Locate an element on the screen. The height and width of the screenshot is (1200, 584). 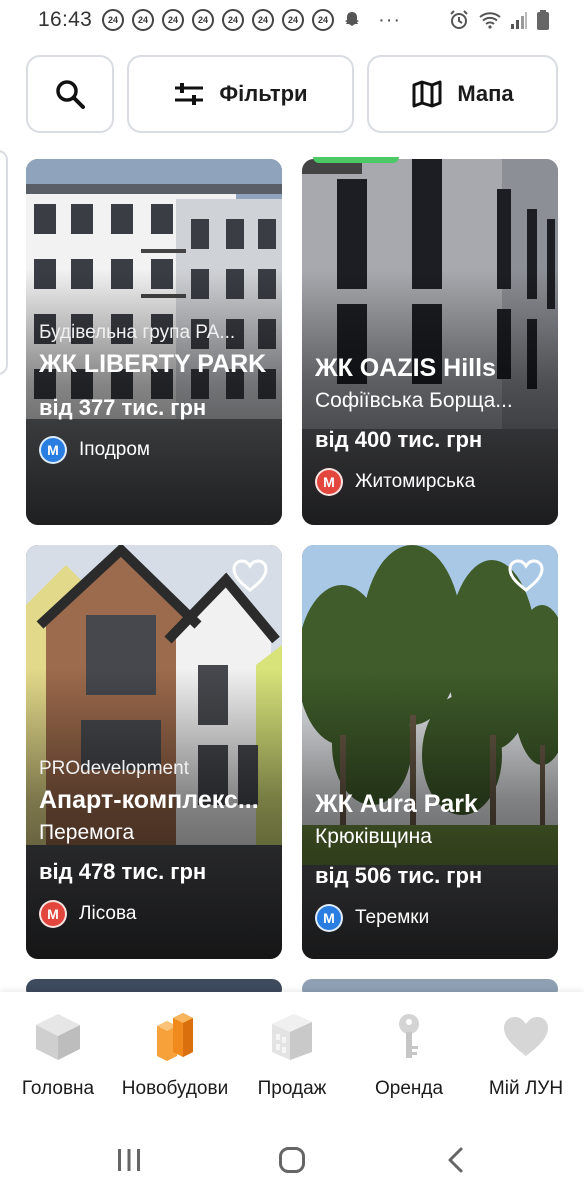
nav-item-new-buildings: Новобудови is located at coordinates (175, 1056).